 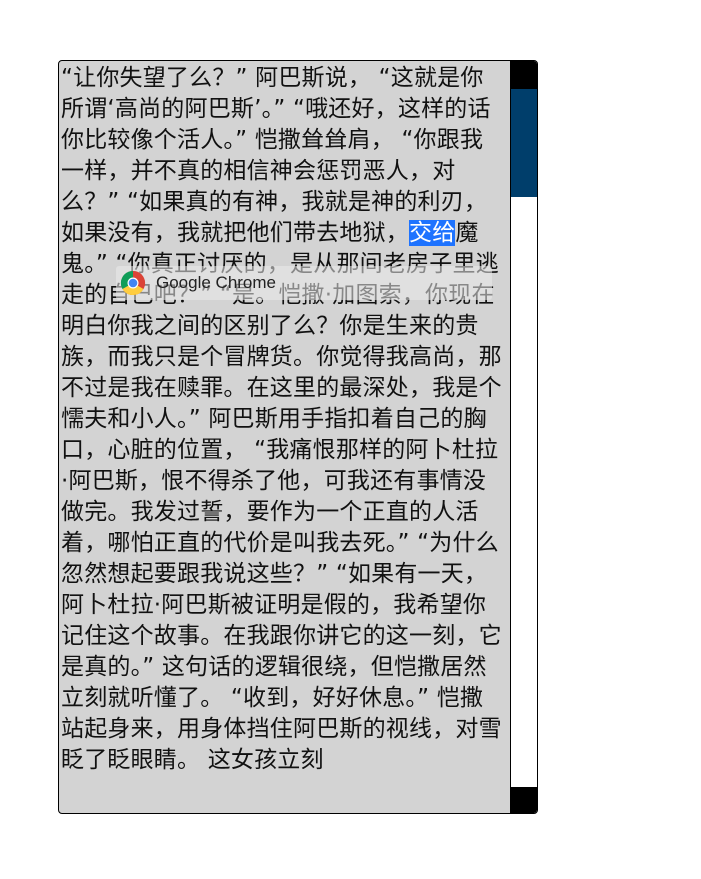 I want to click on taskbar-tooltip: Google Chrome, so click(x=304, y=283).